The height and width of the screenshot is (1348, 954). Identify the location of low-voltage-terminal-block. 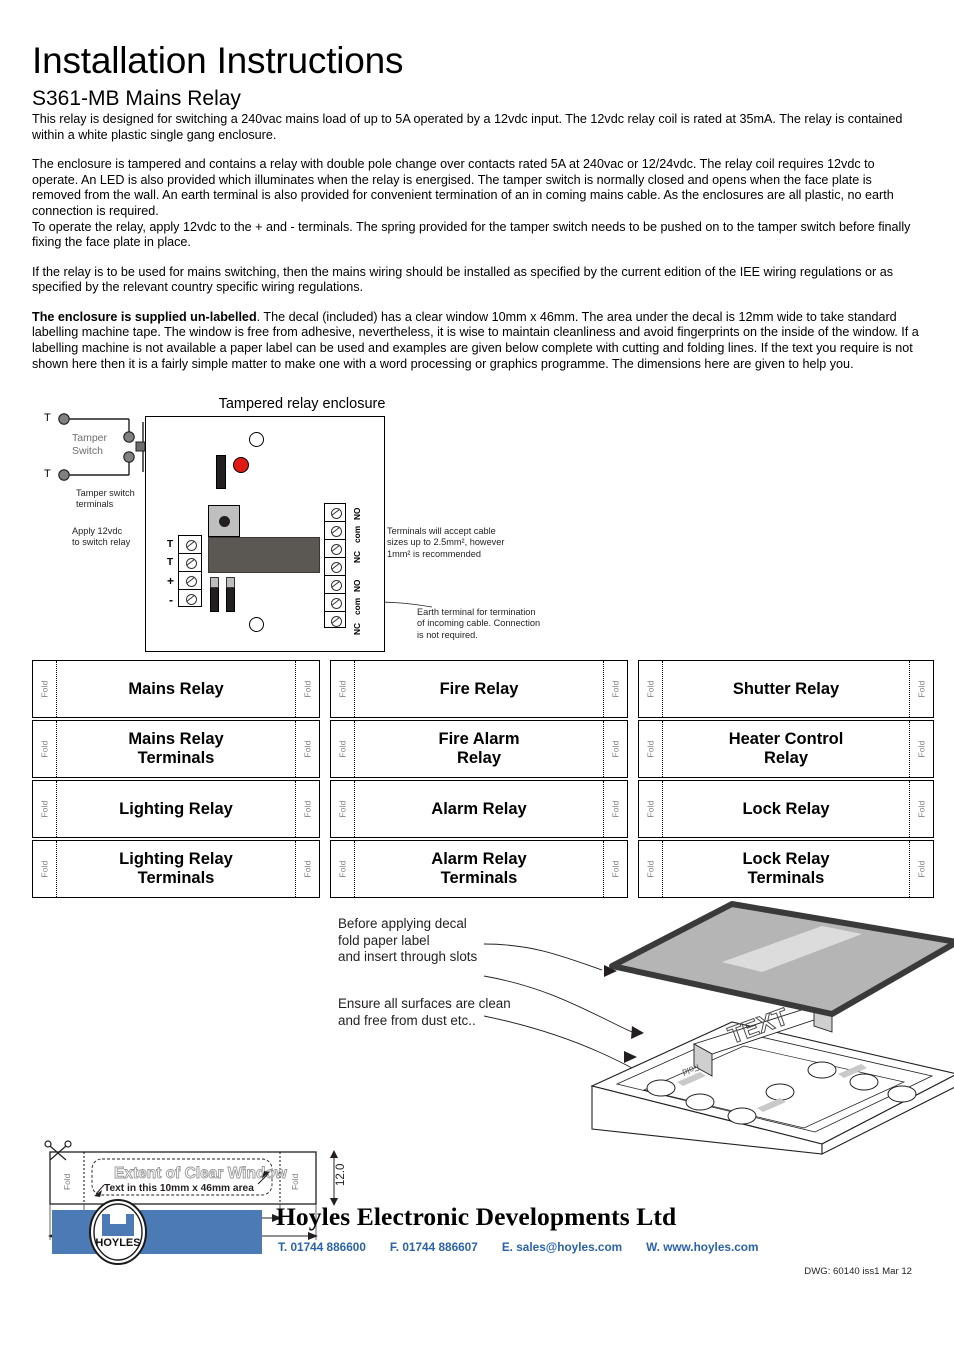
(190, 571).